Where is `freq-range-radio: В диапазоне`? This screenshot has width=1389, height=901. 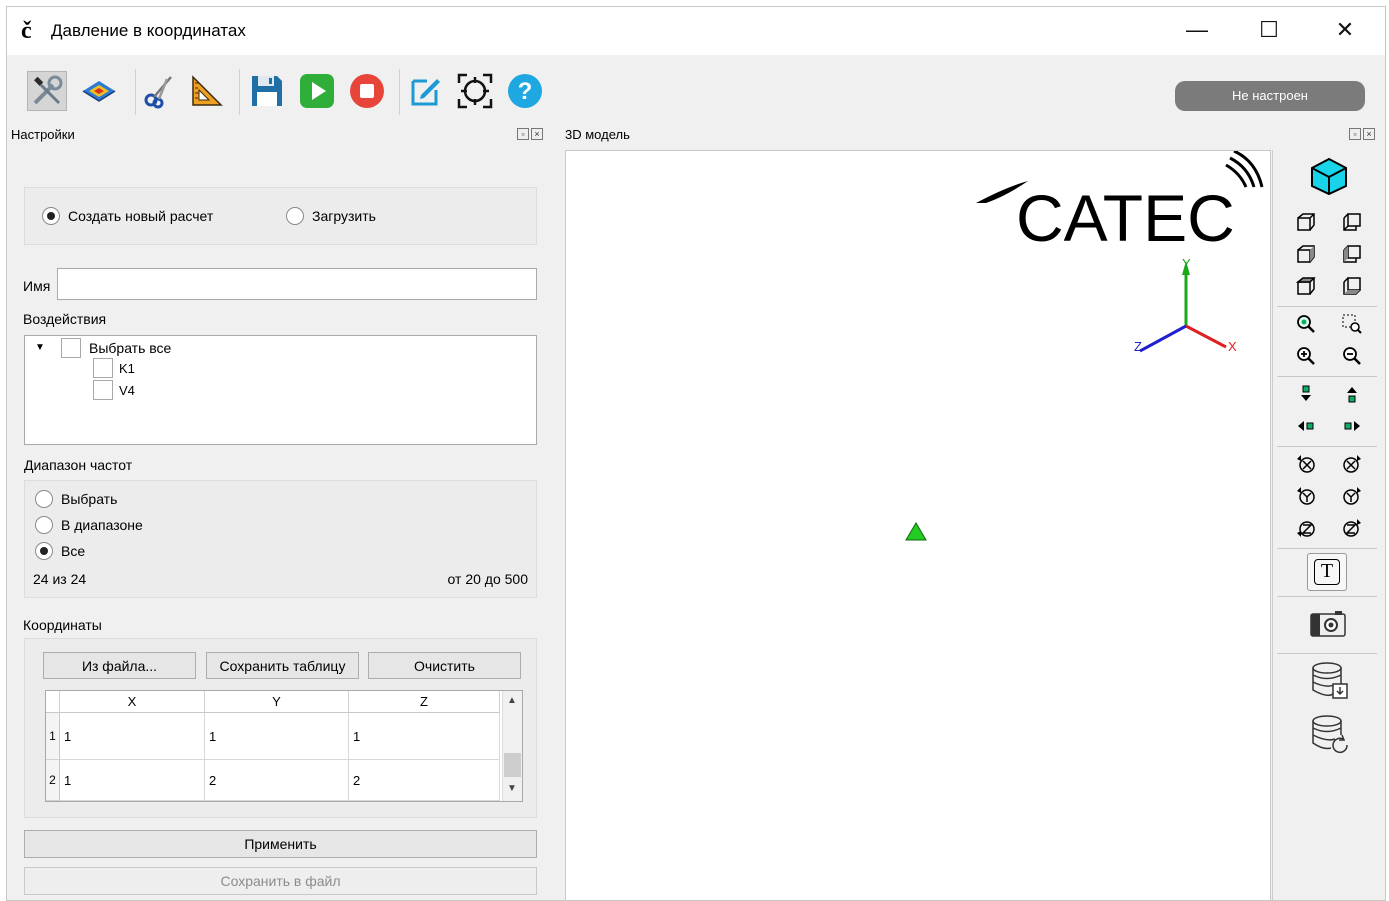
freq-range-radio: В диапазоне is located at coordinates (89, 525).